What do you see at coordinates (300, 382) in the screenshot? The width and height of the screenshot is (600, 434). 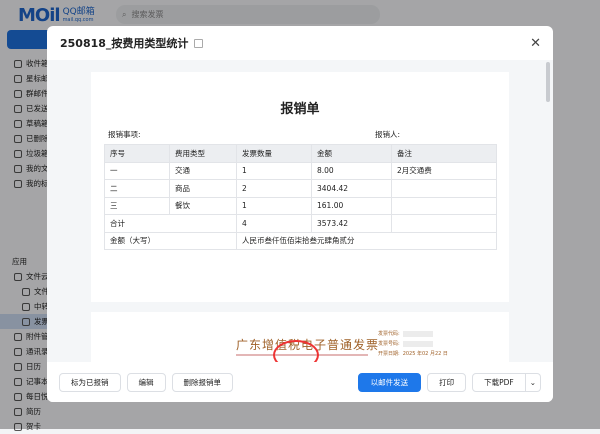 I see `modal-footer: 标为已报销 编辑 删除报销单 以邮件发送 打印 下载PDF ⌄` at bounding box center [300, 382].